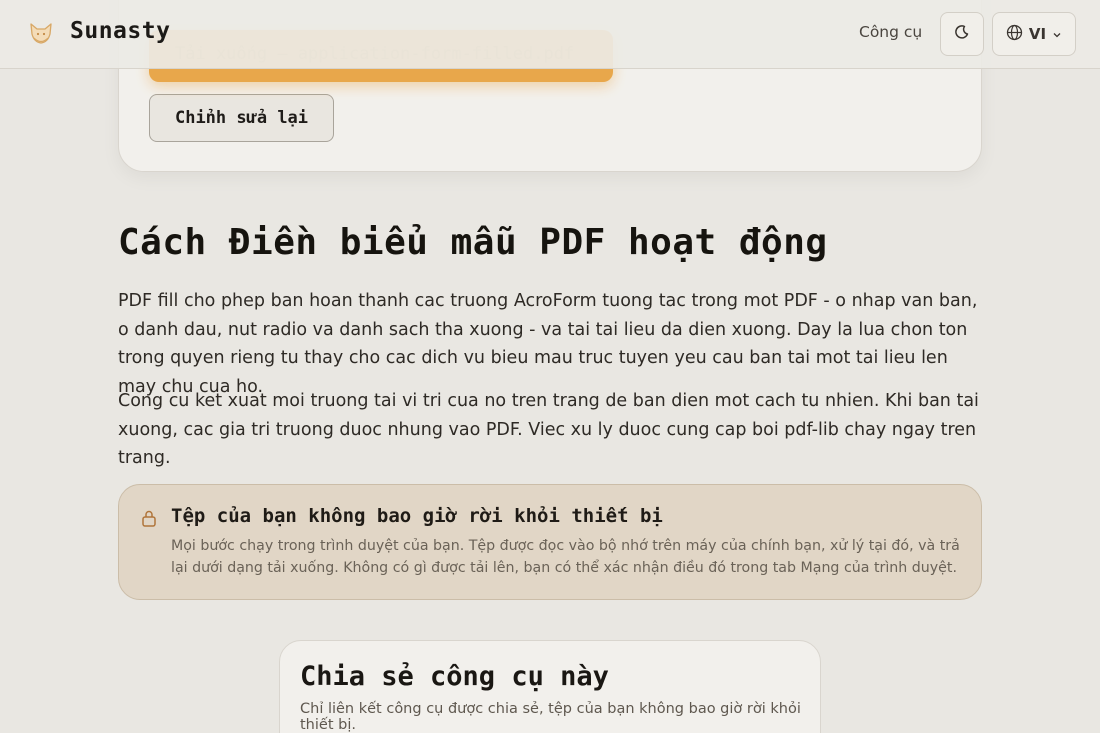 This screenshot has height=733, width=1100. Describe the element at coordinates (1014, 34) in the screenshot. I see `globe-icon` at that location.